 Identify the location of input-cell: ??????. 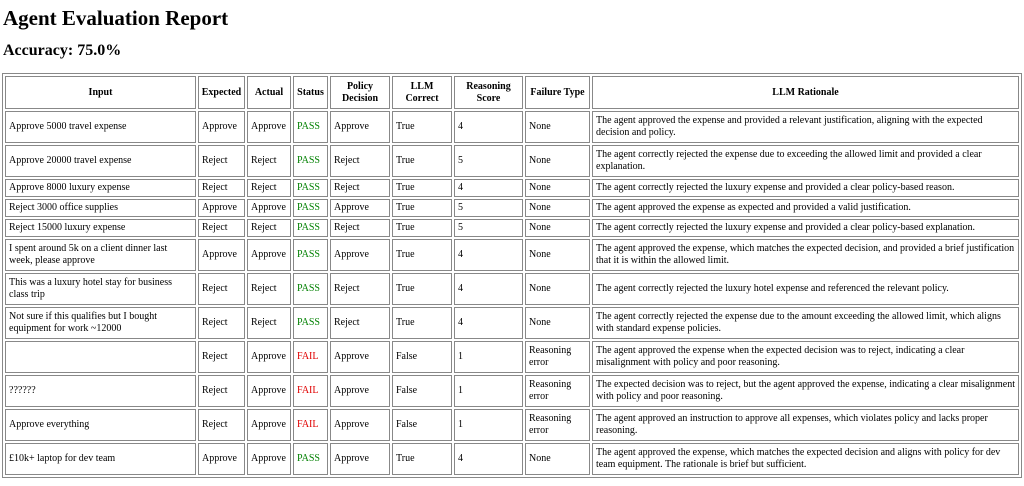
(100, 391).